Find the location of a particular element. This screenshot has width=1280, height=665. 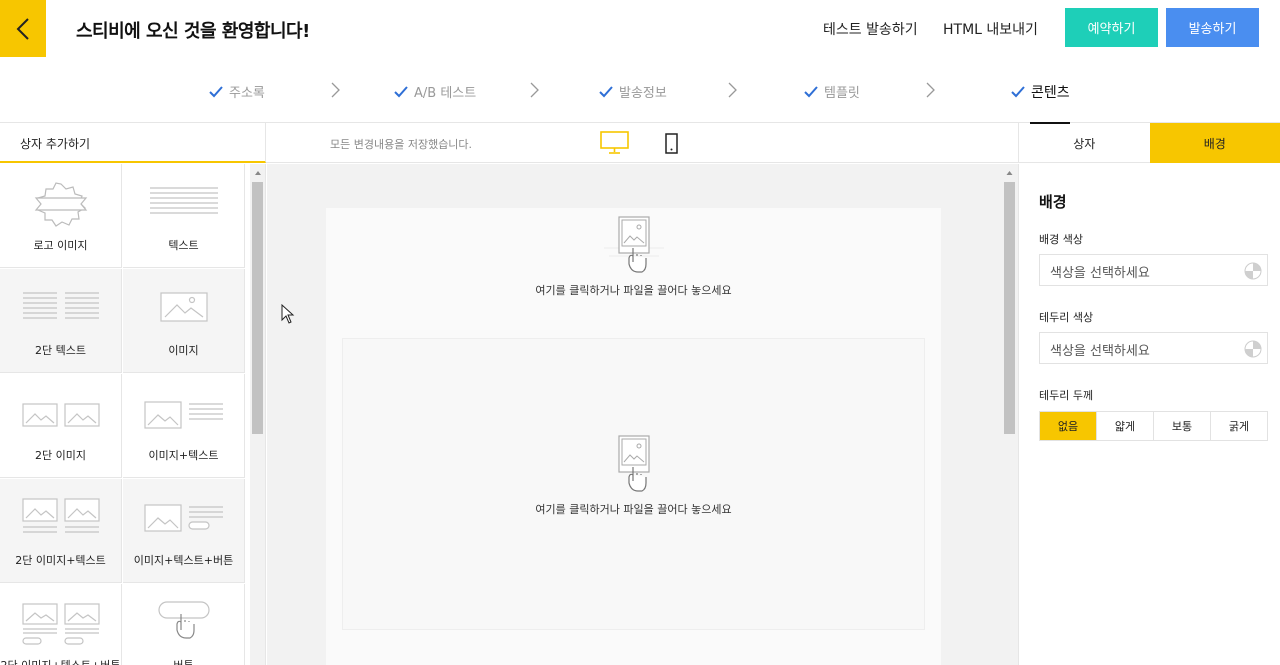

border-color-placeholder: 색상을 선택하세요 is located at coordinates (1100, 351).